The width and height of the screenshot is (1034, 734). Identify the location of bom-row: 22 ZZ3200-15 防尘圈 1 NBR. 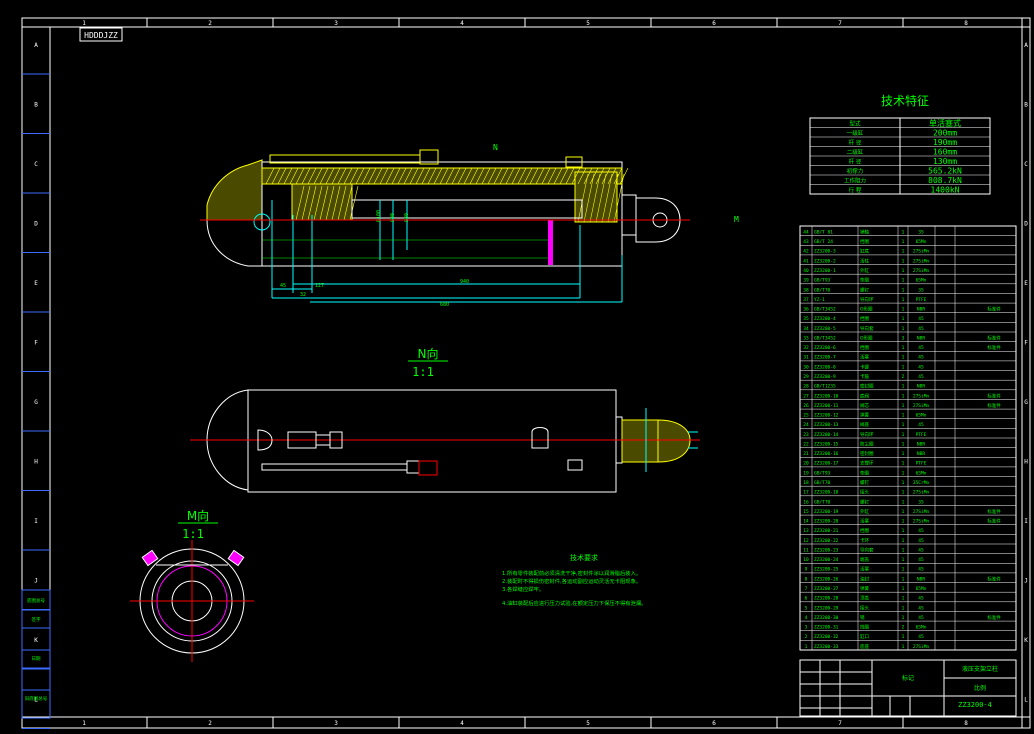
(864, 443).